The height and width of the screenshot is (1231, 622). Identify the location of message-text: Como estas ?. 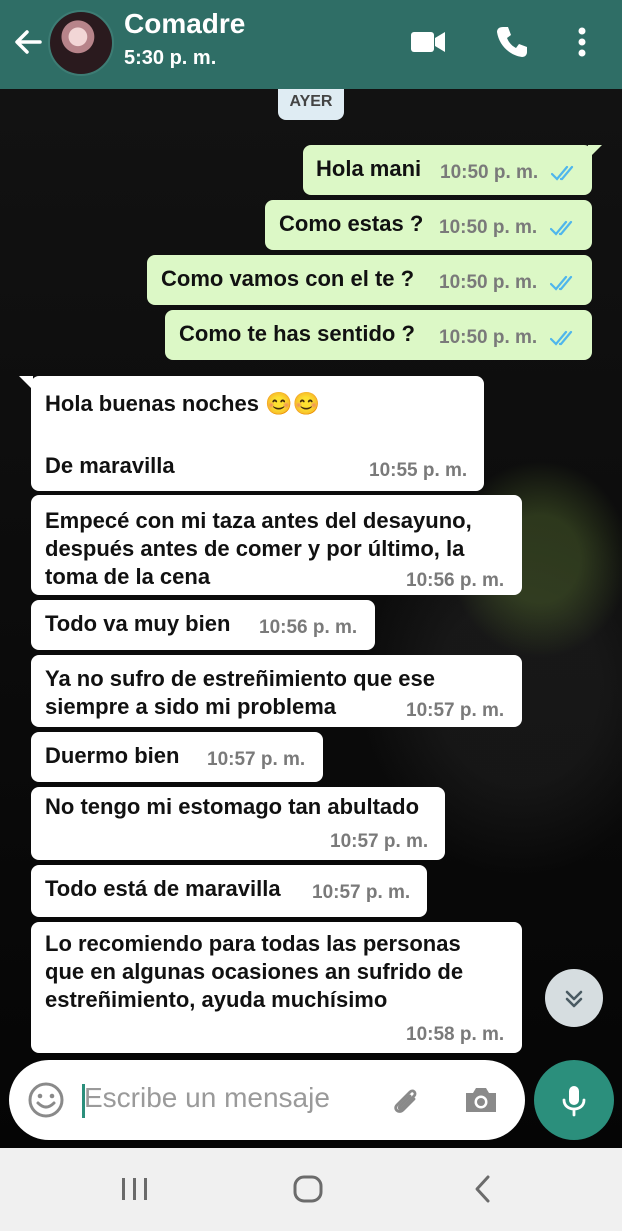
(351, 223).